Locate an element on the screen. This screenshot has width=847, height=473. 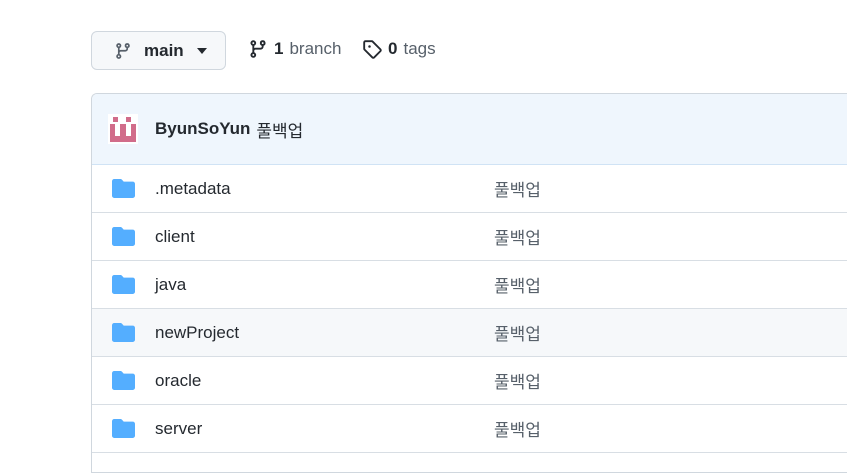
file-row-java: java 풀백업 is located at coordinates (469, 285).